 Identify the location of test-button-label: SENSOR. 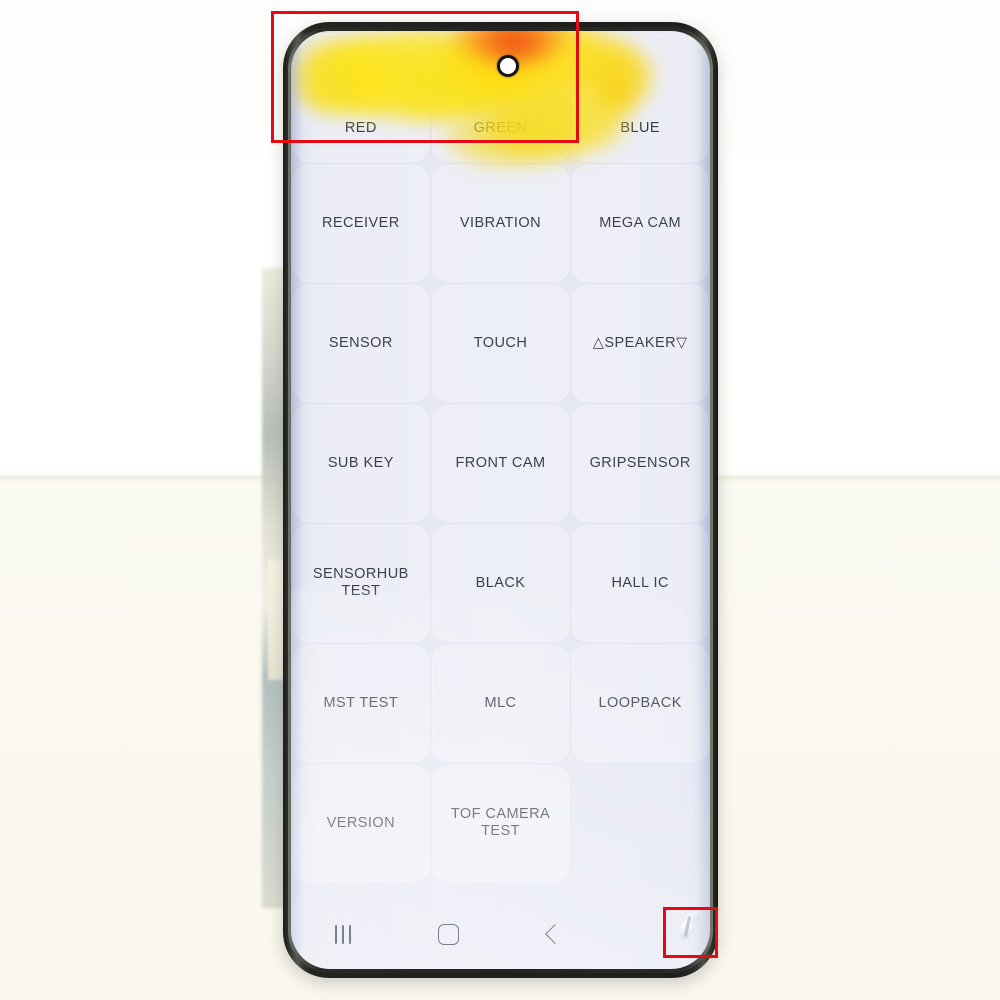
(360, 342).